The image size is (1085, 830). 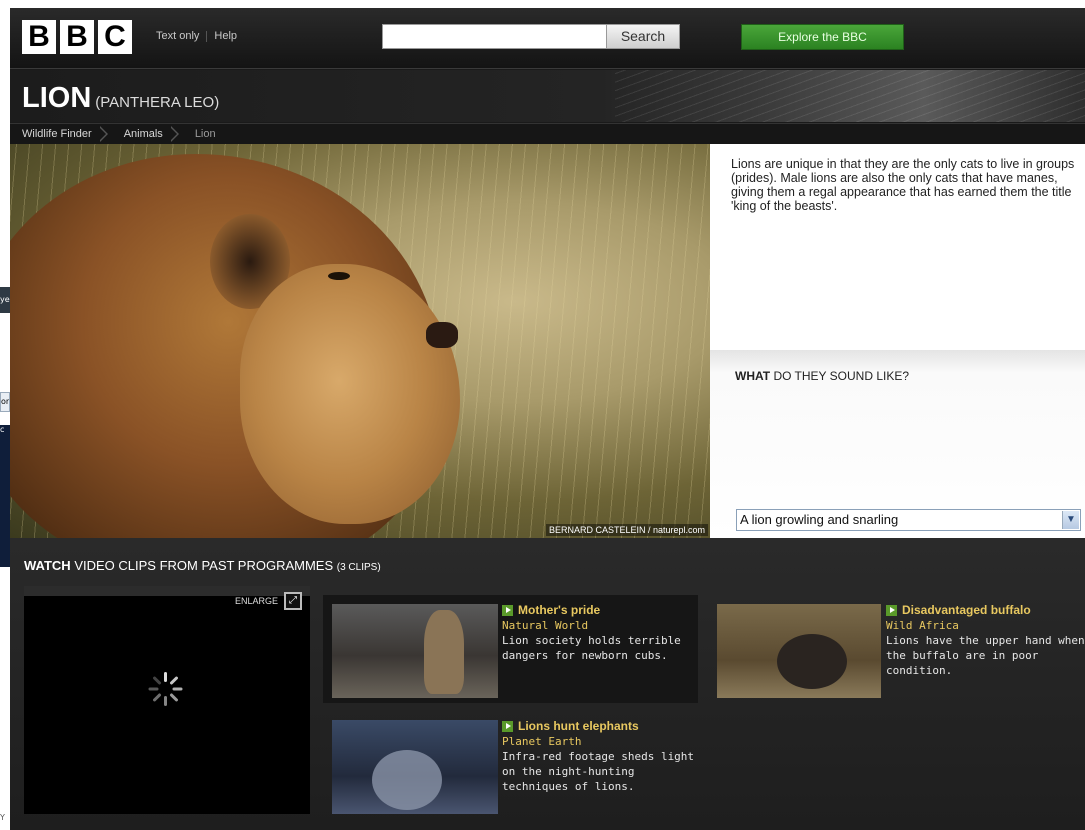 I want to click on breadcrumb-lion: Lion, so click(x=205, y=133).